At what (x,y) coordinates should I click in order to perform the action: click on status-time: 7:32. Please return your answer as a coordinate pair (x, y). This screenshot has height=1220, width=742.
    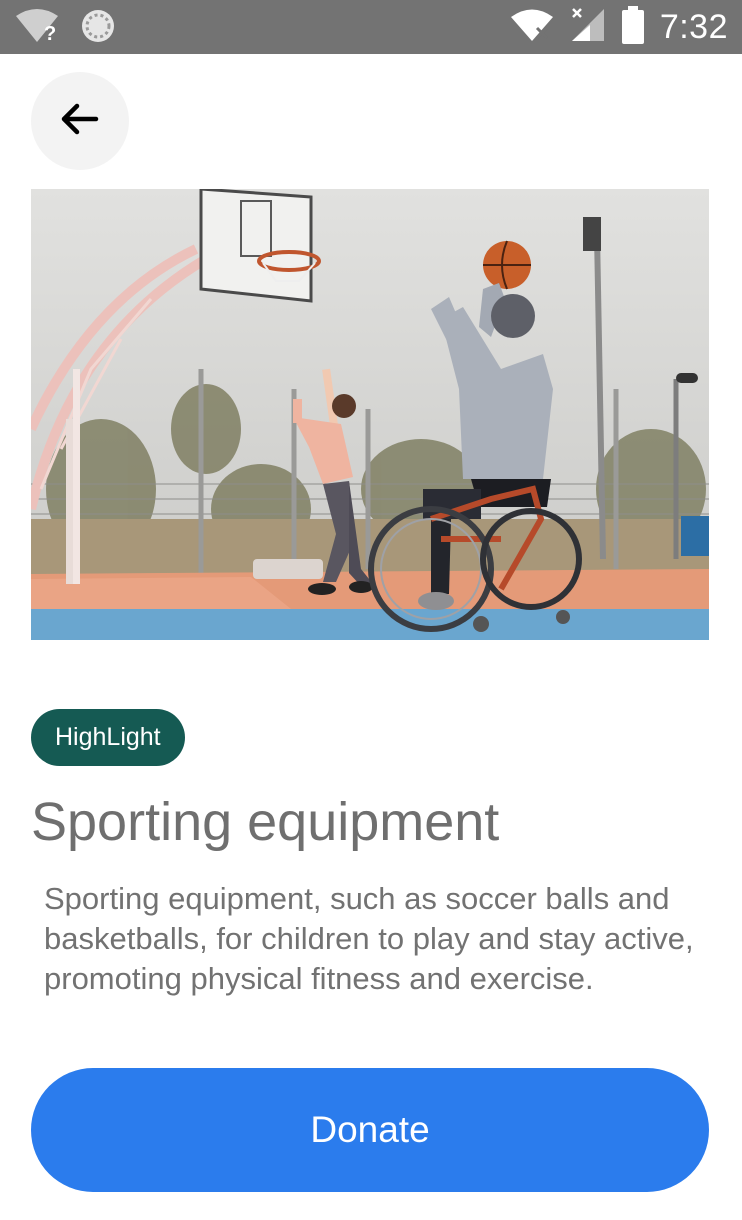
    Looking at the image, I should click on (693, 26).